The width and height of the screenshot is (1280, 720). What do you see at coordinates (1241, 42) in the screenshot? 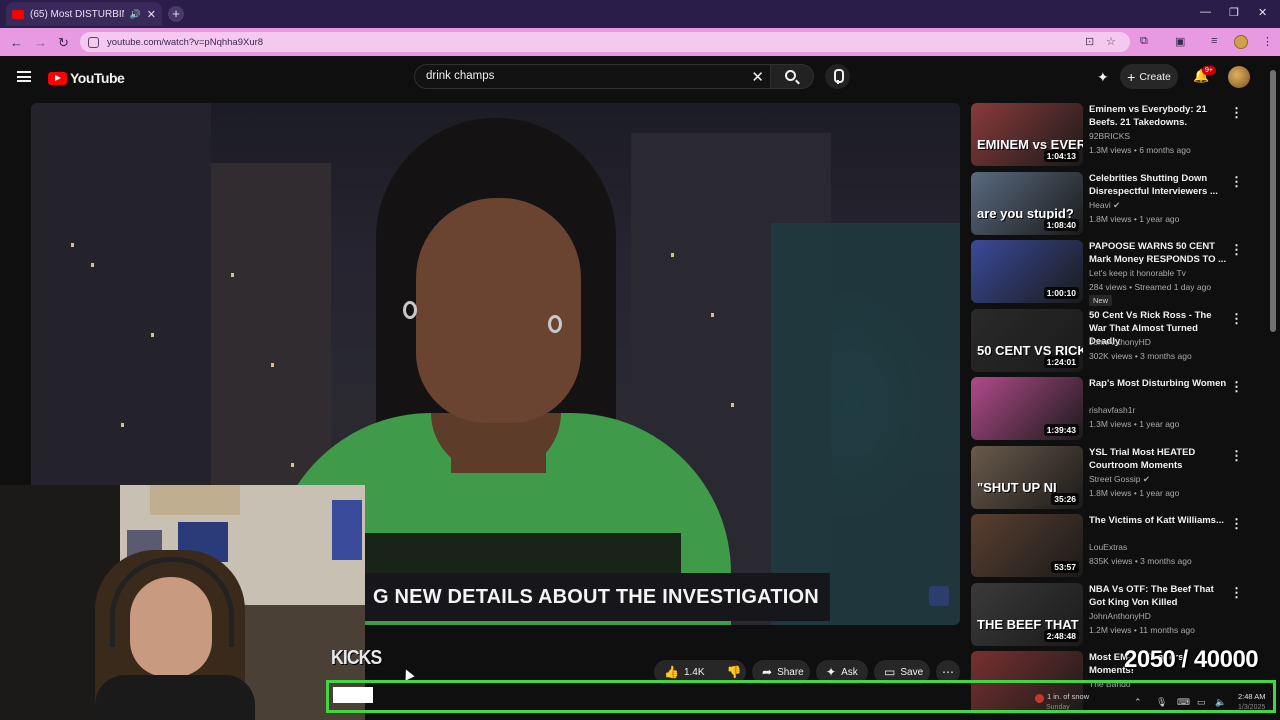
I see `browser-profile-avatar` at bounding box center [1241, 42].